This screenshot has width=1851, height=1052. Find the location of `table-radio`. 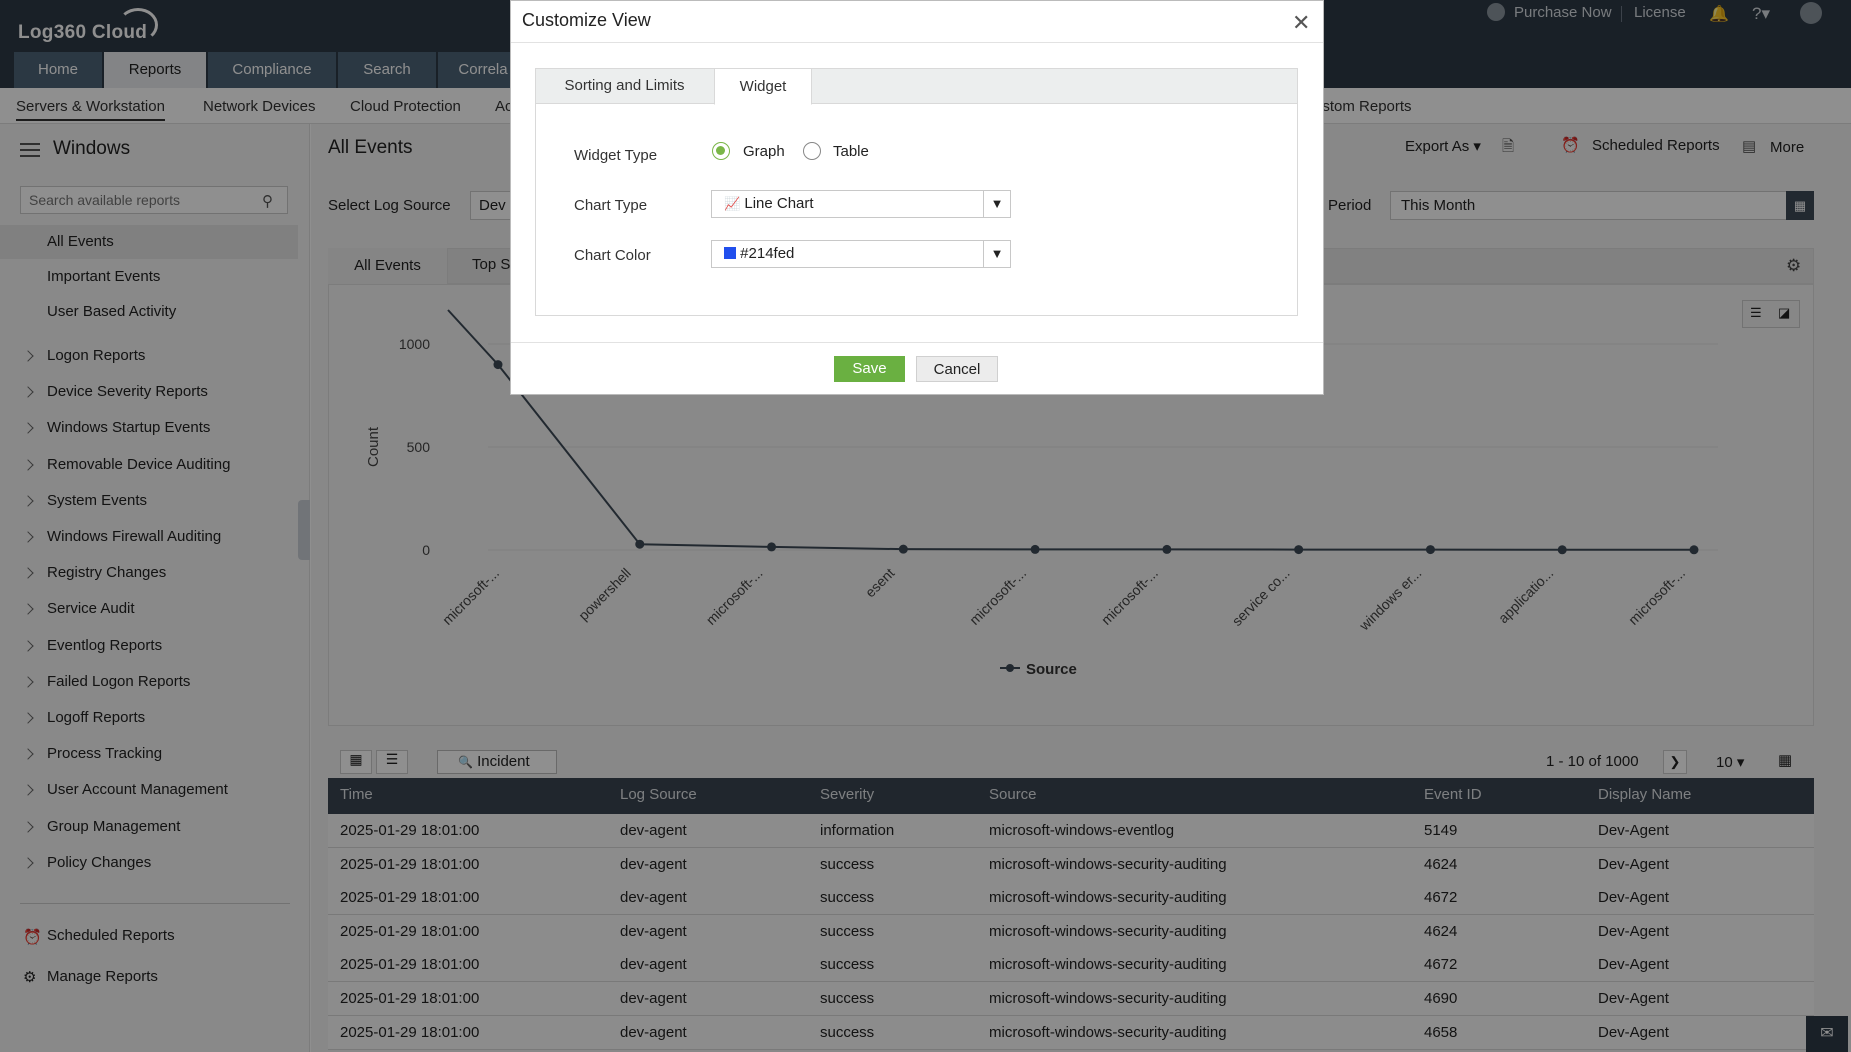

table-radio is located at coordinates (812, 151).